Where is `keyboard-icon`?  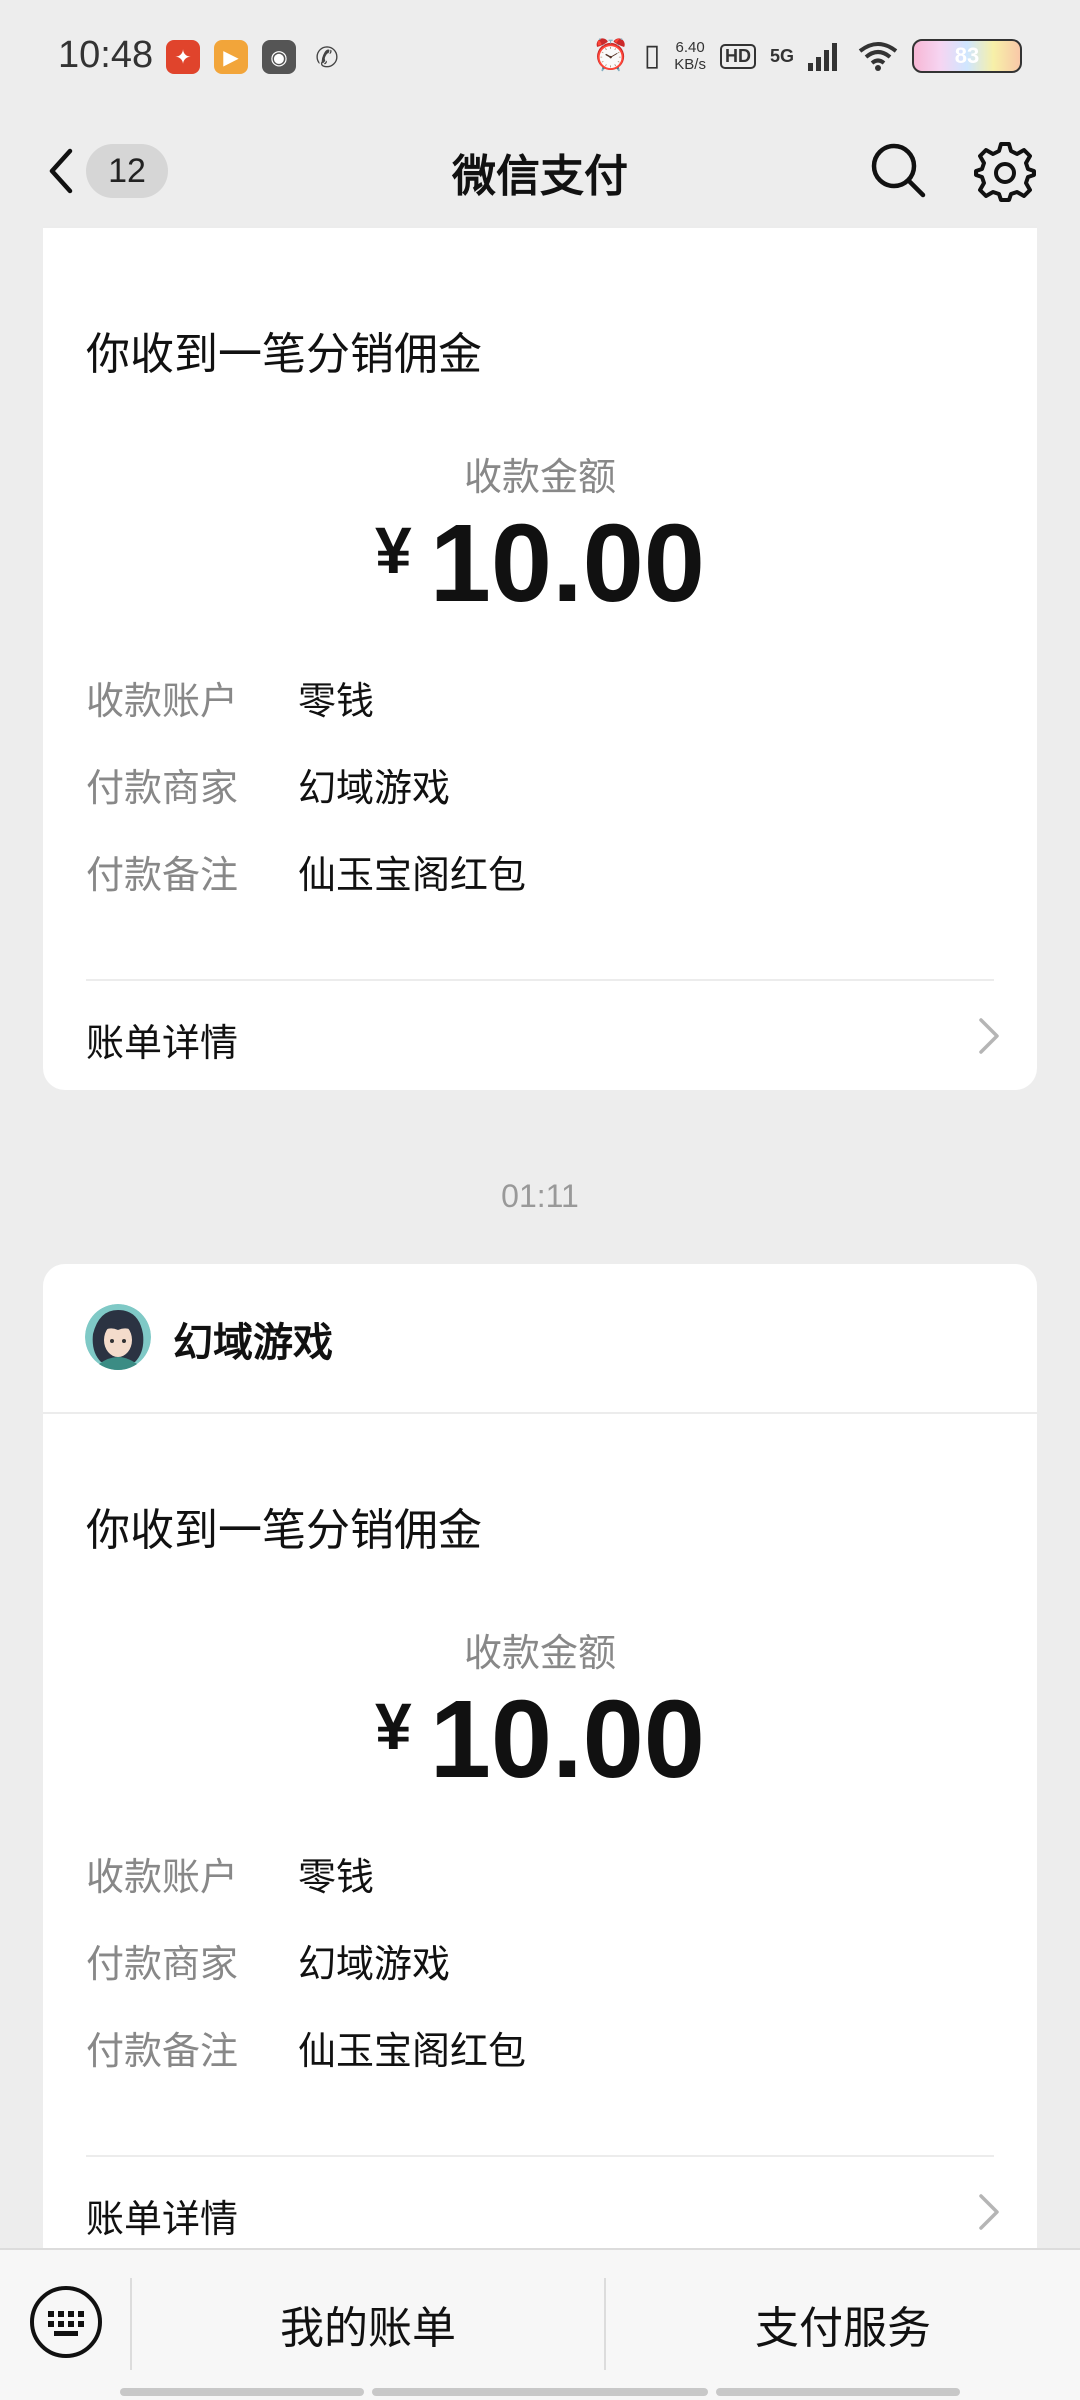
keyboard-icon is located at coordinates (66, 2322).